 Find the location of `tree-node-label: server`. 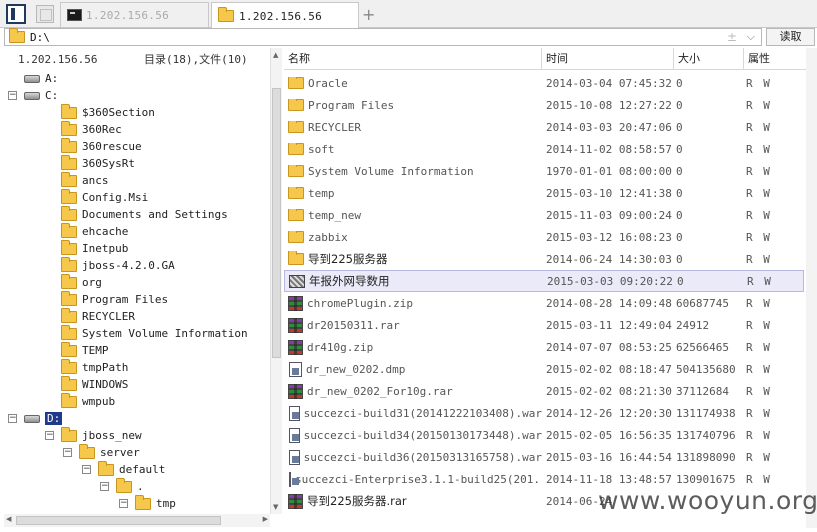

tree-node-label: server is located at coordinates (120, 452).